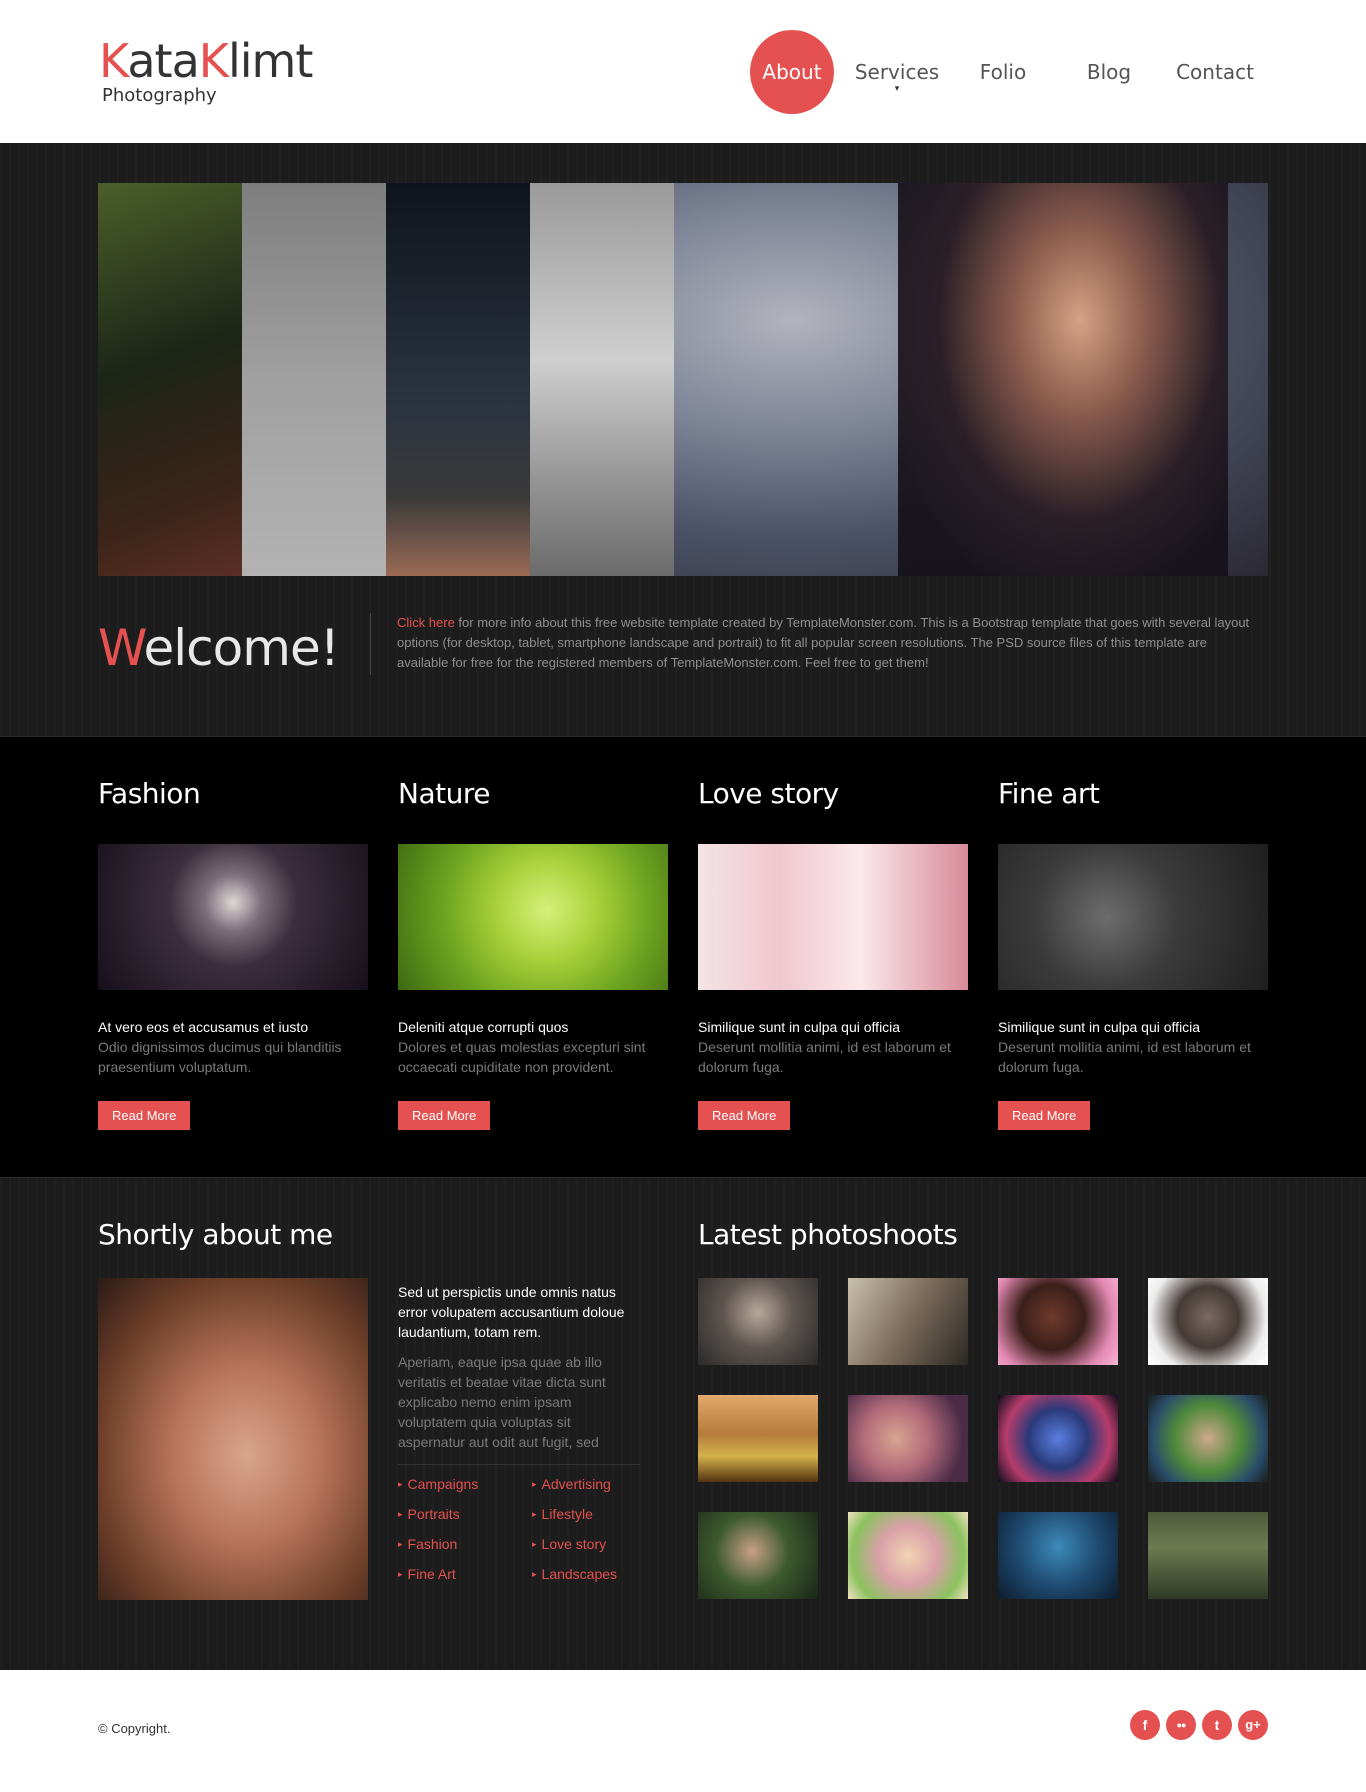 The image size is (1366, 1792). I want to click on category-title: Fine art, so click(1049, 793).